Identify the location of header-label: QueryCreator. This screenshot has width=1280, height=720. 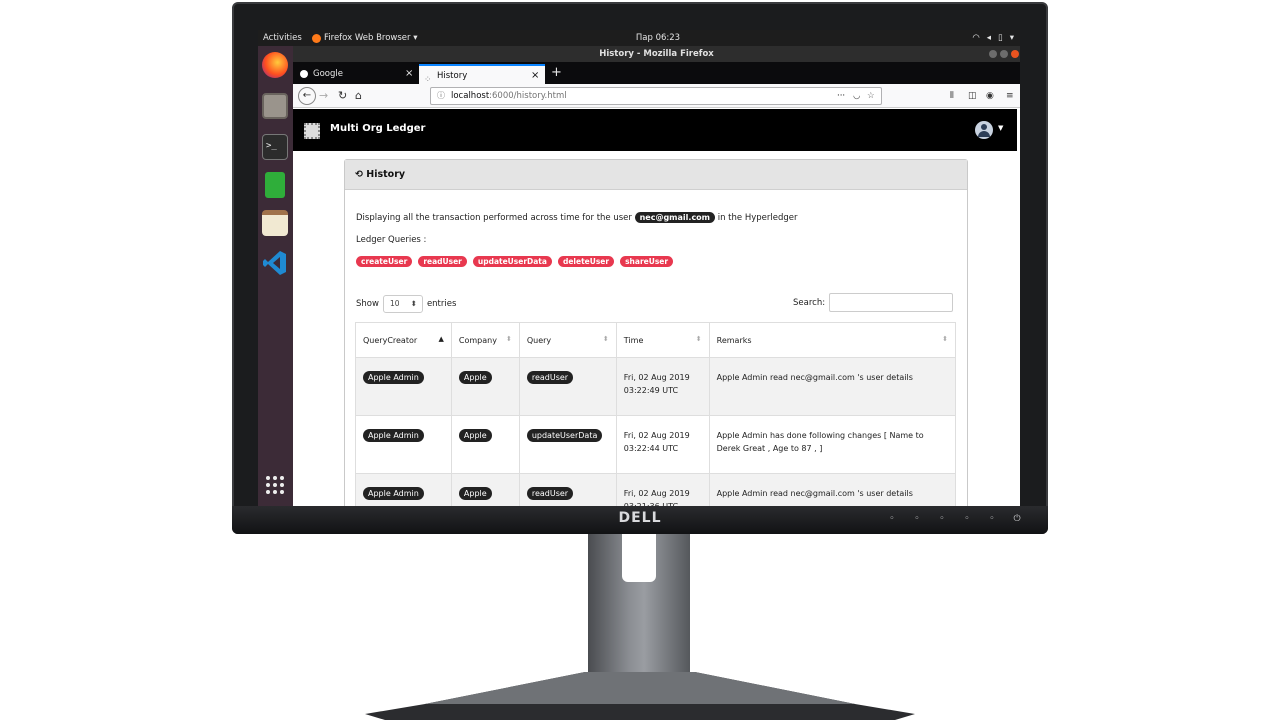
(390, 340).